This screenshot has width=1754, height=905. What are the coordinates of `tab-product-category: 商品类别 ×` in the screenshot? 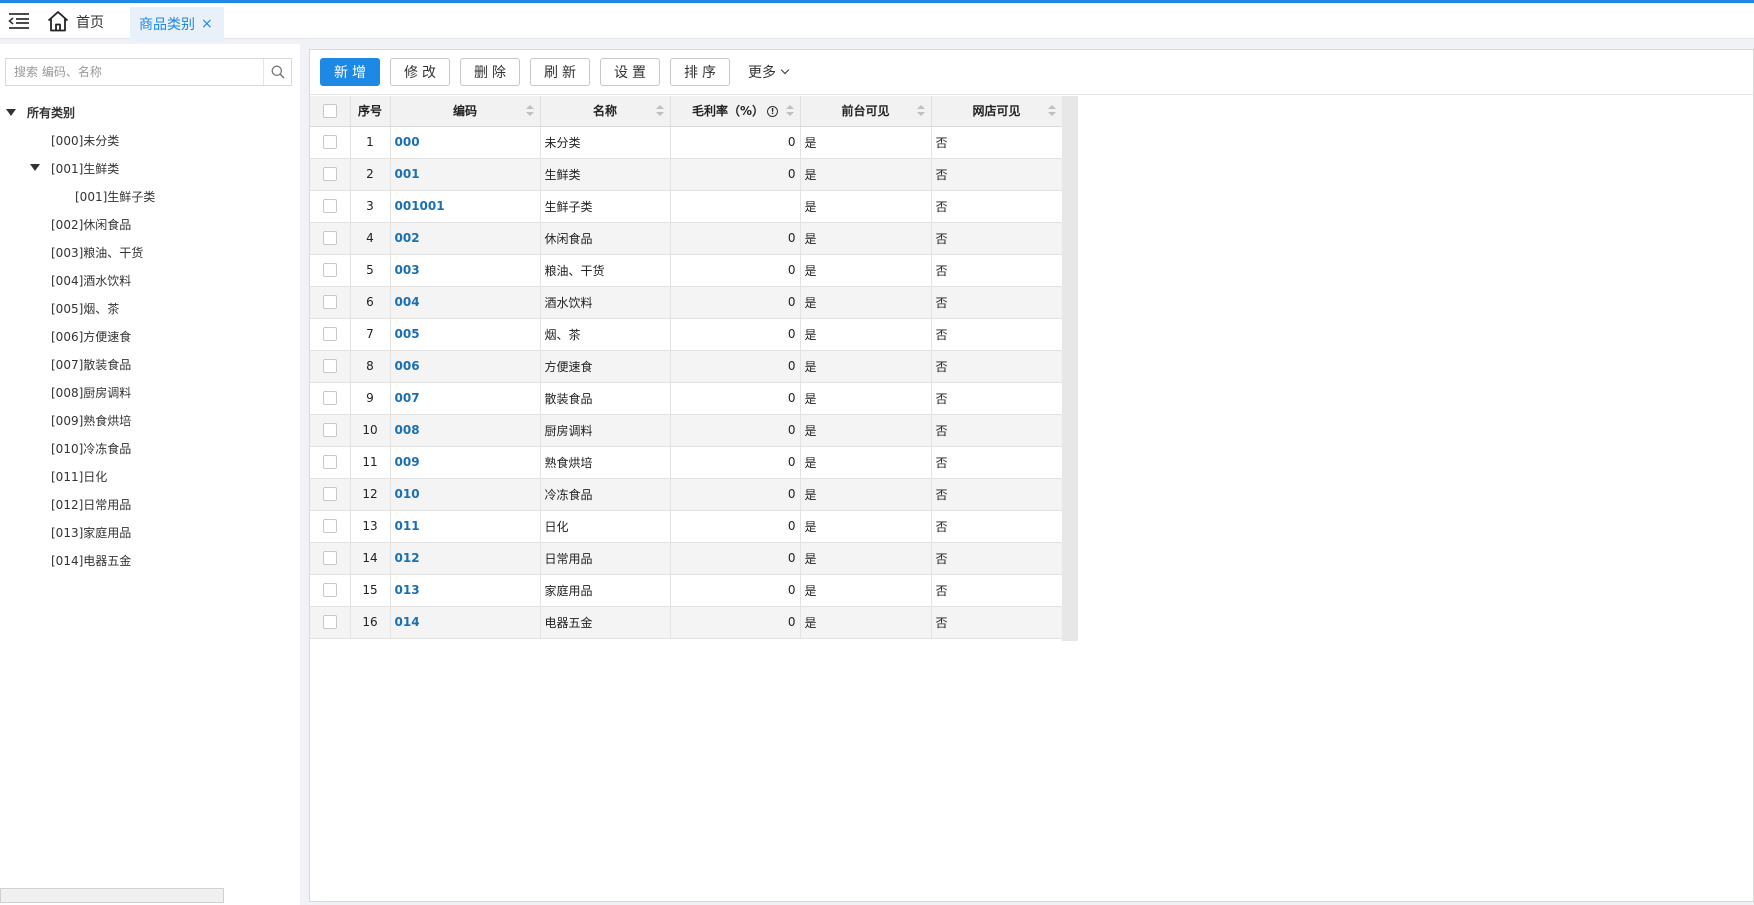 It's located at (177, 24).